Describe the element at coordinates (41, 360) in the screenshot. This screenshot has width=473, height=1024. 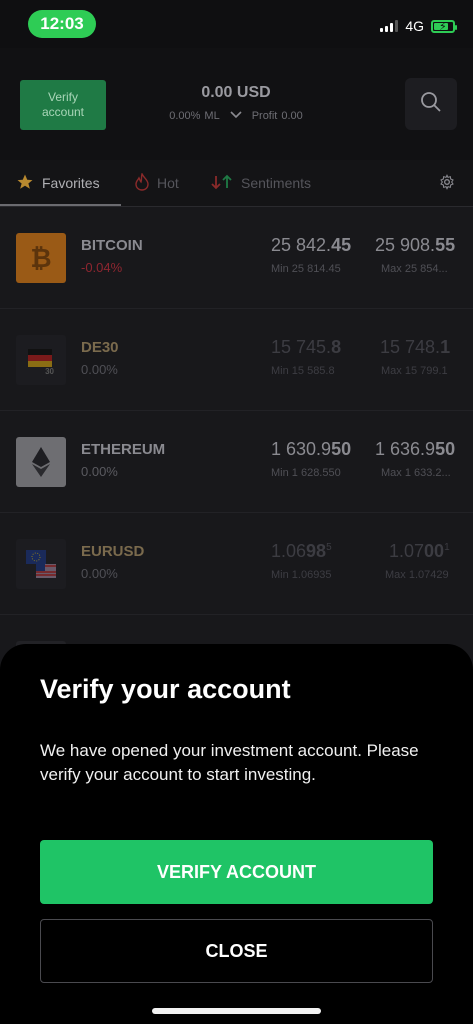
I see `germany-flag-icon: 30` at that location.